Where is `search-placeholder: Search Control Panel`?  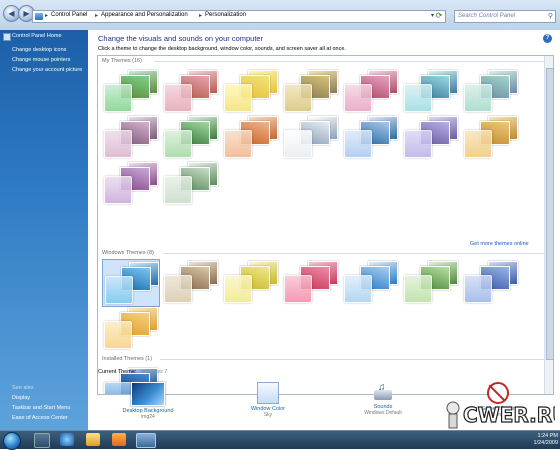
search-placeholder: Search Control Panel is located at coordinates (487, 16).